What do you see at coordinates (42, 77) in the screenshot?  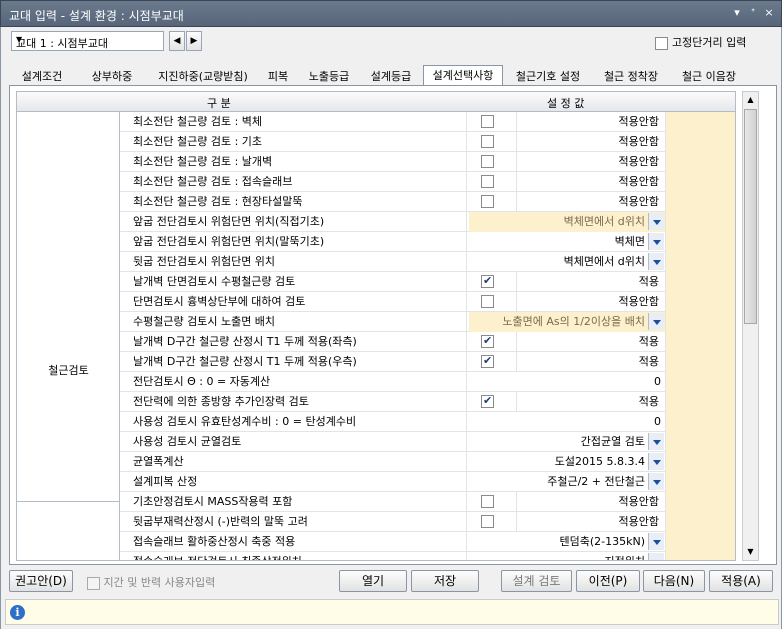 I see `tab-1: 설계조건` at bounding box center [42, 77].